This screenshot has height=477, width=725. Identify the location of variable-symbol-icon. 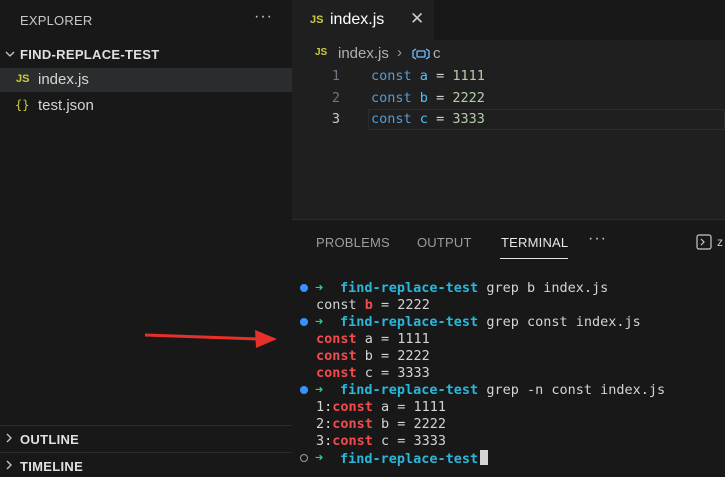
(421, 56).